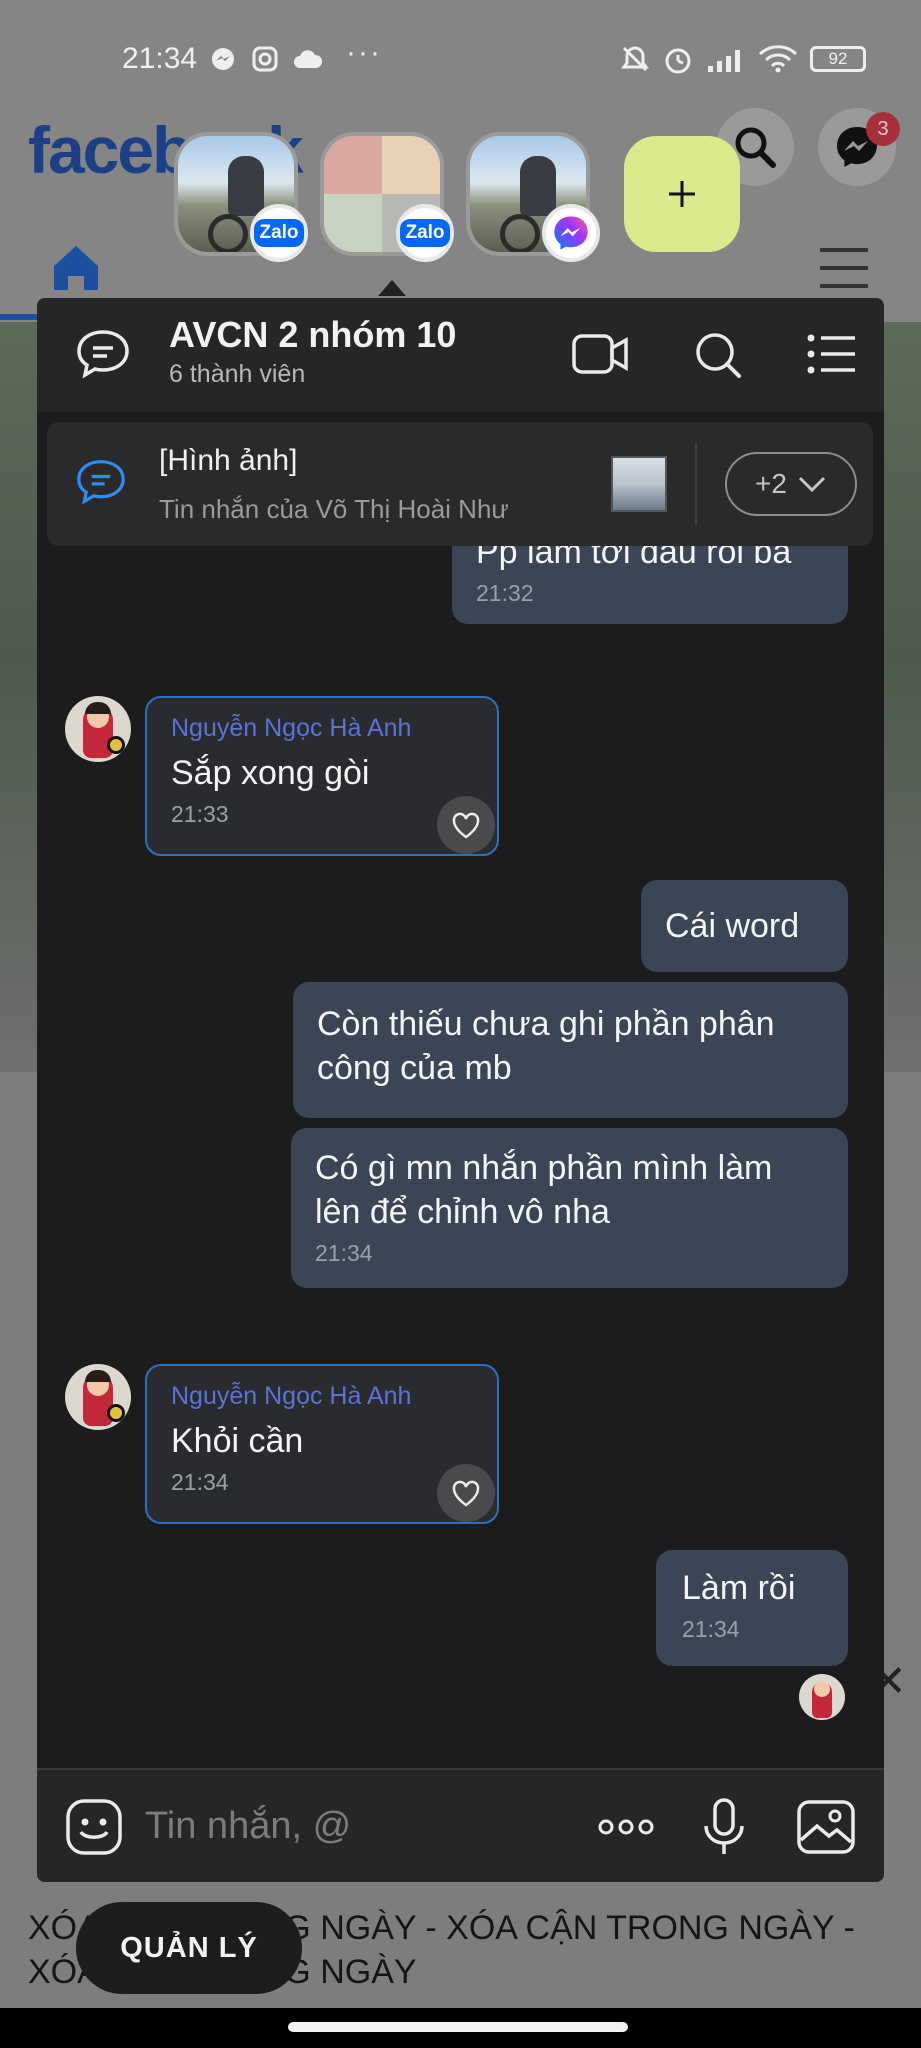 Image resolution: width=921 pixels, height=2048 pixels. What do you see at coordinates (101, 482) in the screenshot?
I see `pinned-chat-icon` at bounding box center [101, 482].